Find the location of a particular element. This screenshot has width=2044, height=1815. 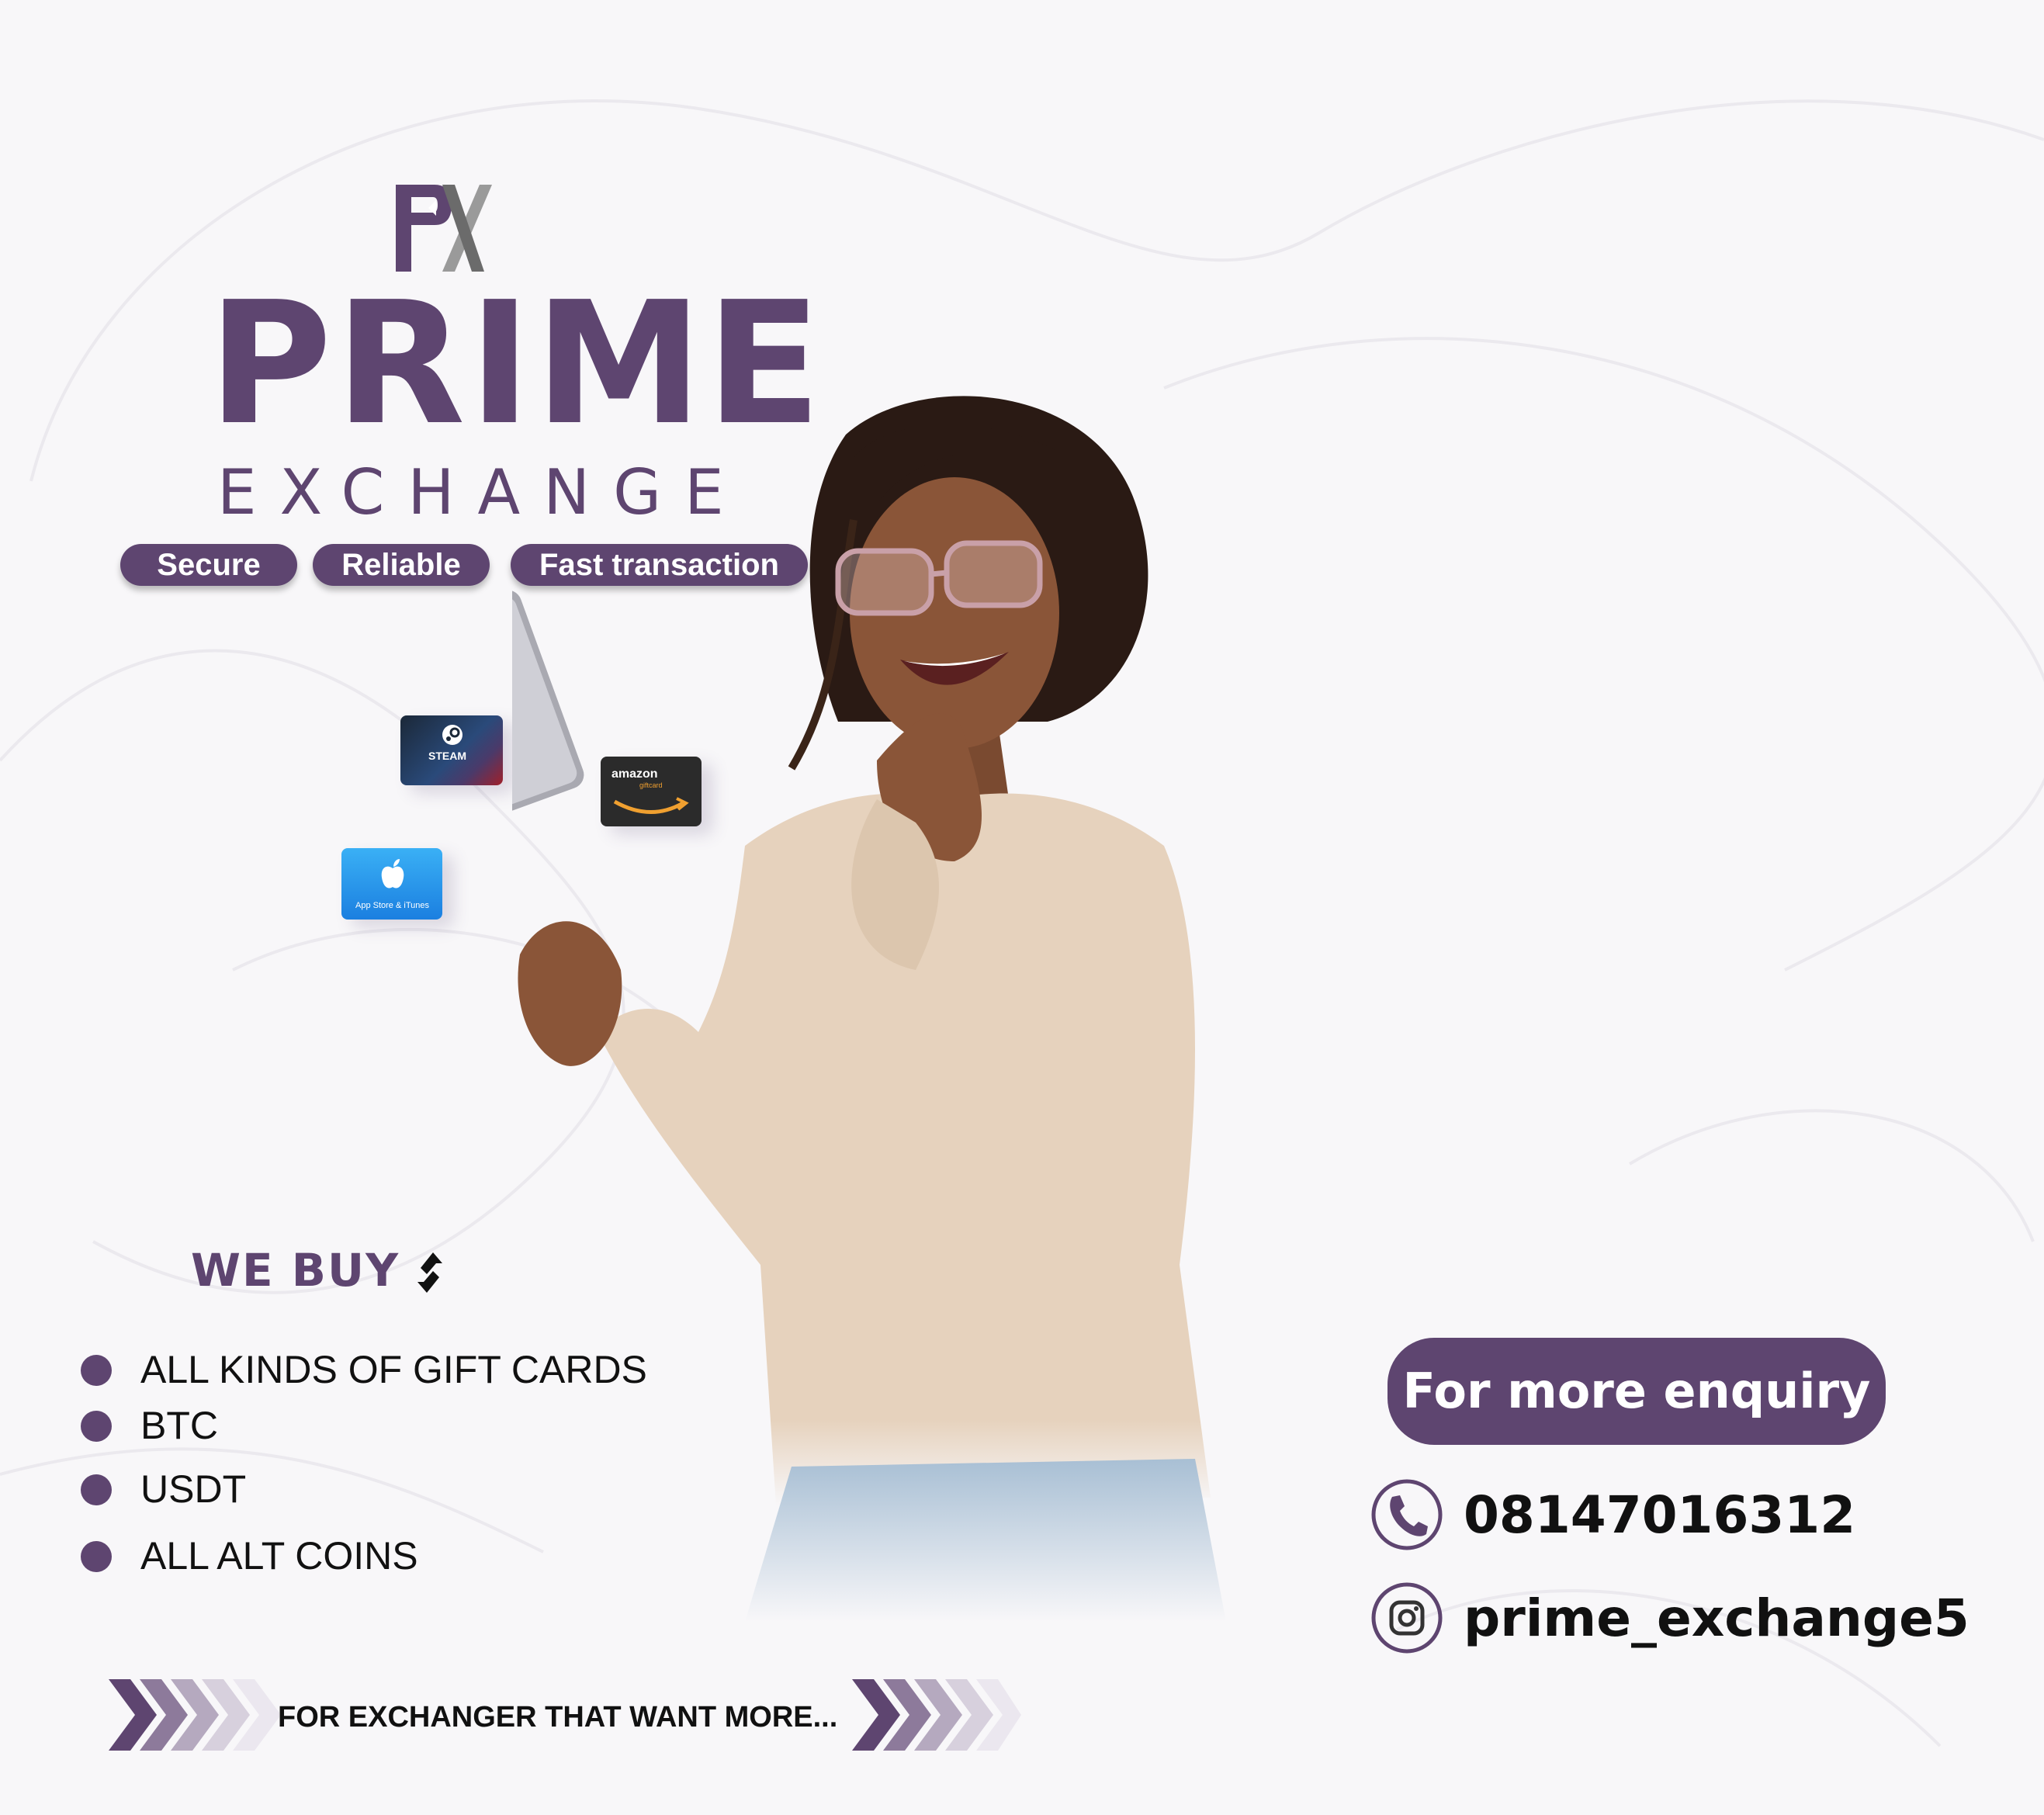

enquiry-button: For more enquiry is located at coordinates (1636, 1391).